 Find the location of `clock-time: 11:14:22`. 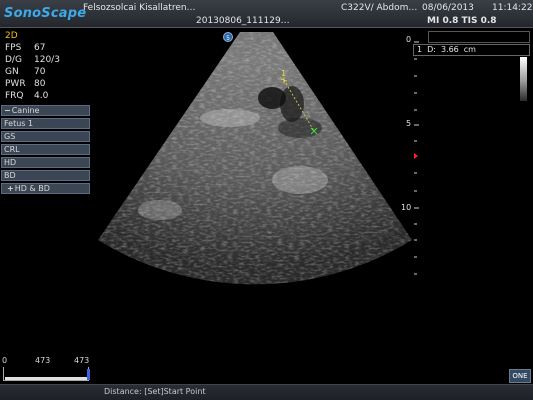

clock-time: 11:14:22 is located at coordinates (512, 8).